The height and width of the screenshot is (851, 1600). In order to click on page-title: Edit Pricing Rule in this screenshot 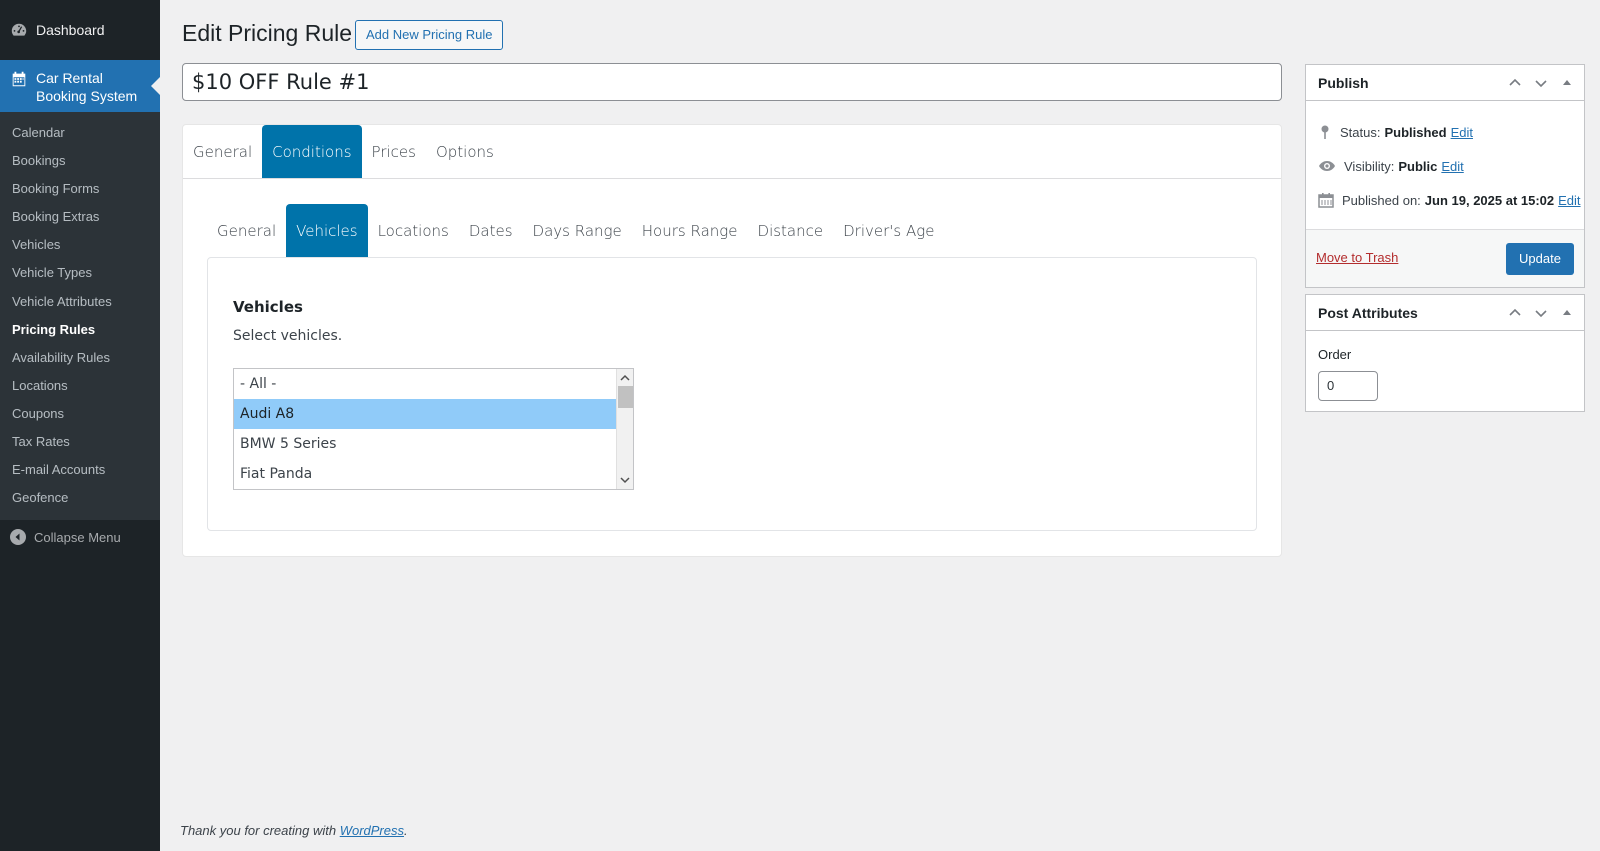, I will do `click(267, 33)`.